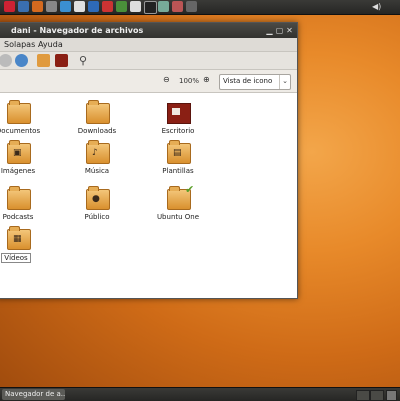  What do you see at coordinates (43, 60) in the screenshot?
I see `home-icon` at bounding box center [43, 60].